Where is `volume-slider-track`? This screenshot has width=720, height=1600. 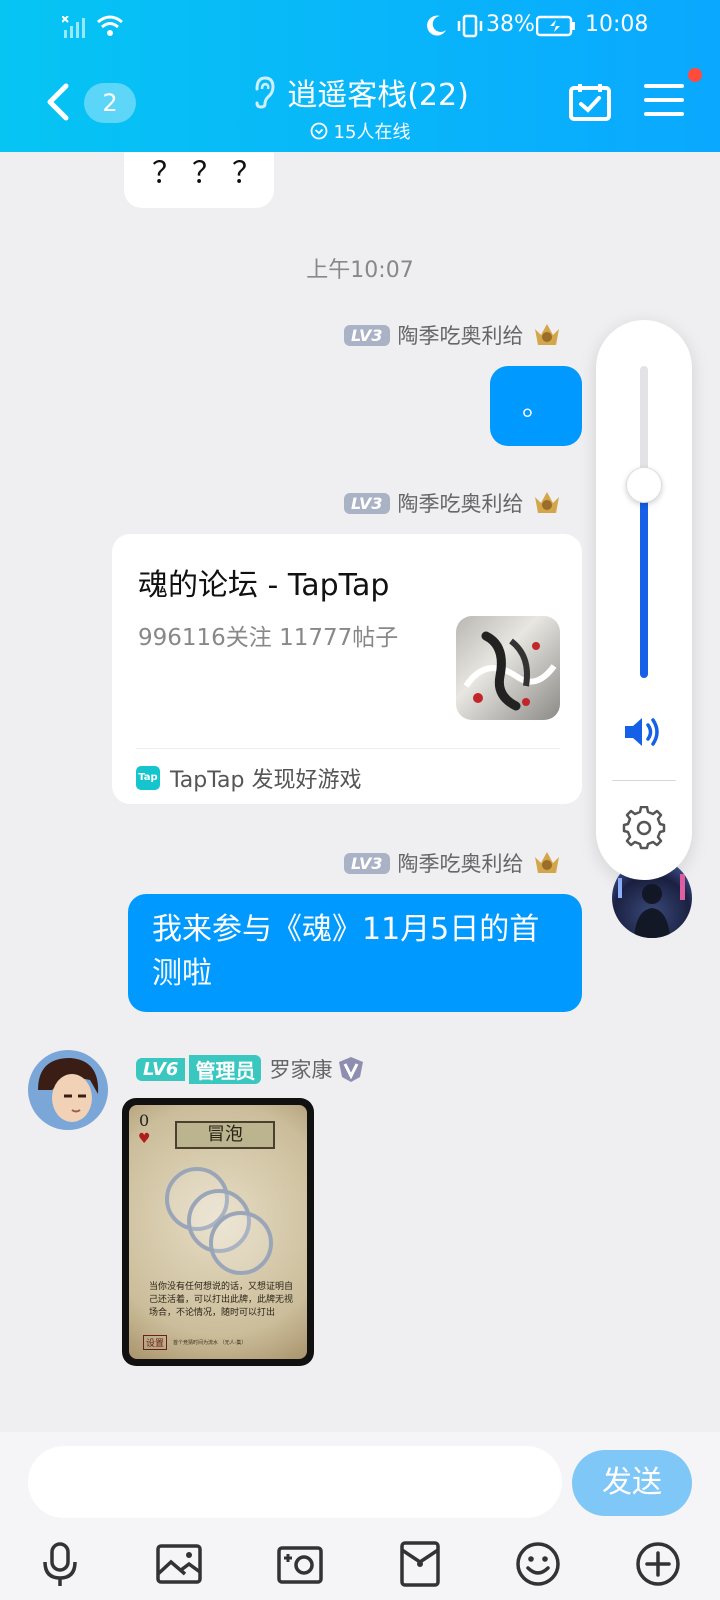 volume-slider-track is located at coordinates (644, 522).